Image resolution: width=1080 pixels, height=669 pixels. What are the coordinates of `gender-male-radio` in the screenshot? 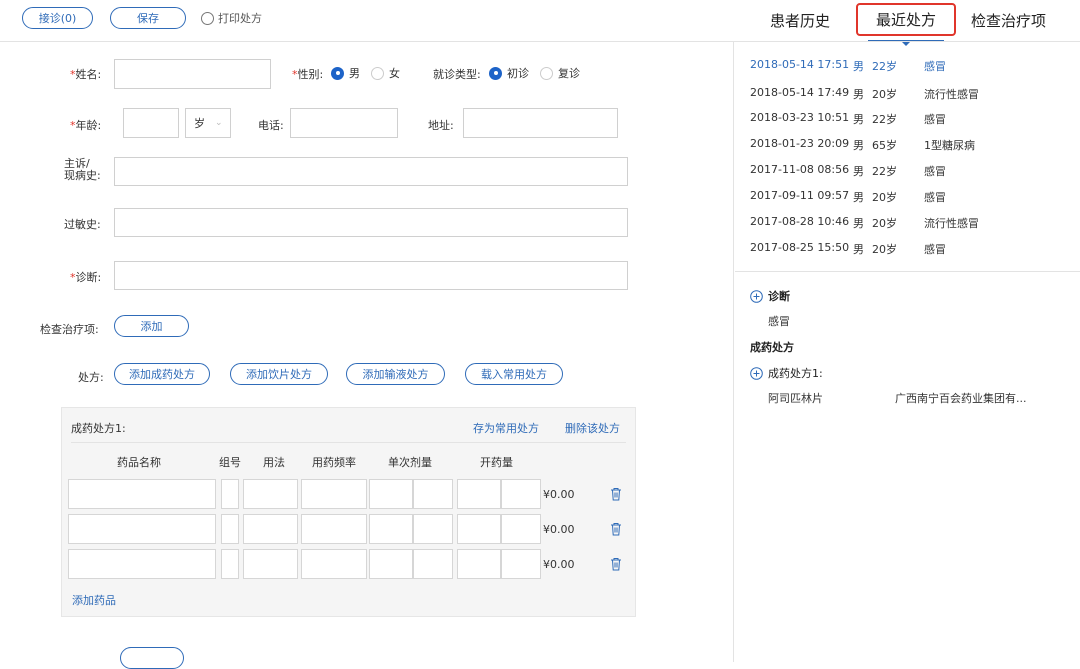 It's located at (337, 73).